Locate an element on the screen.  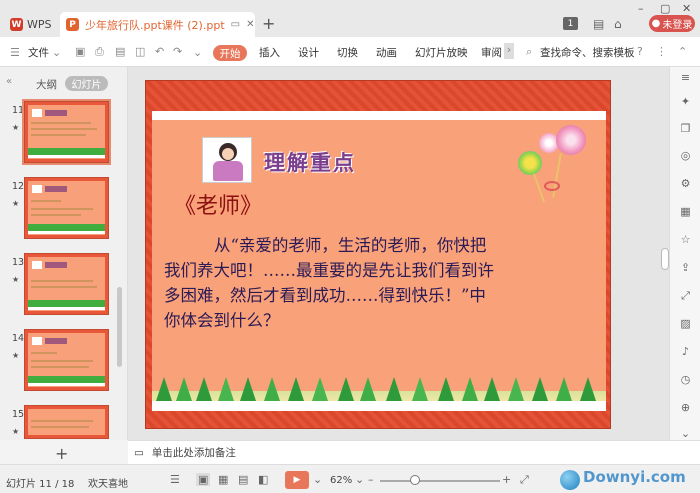
zoom-chevron-icon: ⌄ is located at coordinates (359, 479).